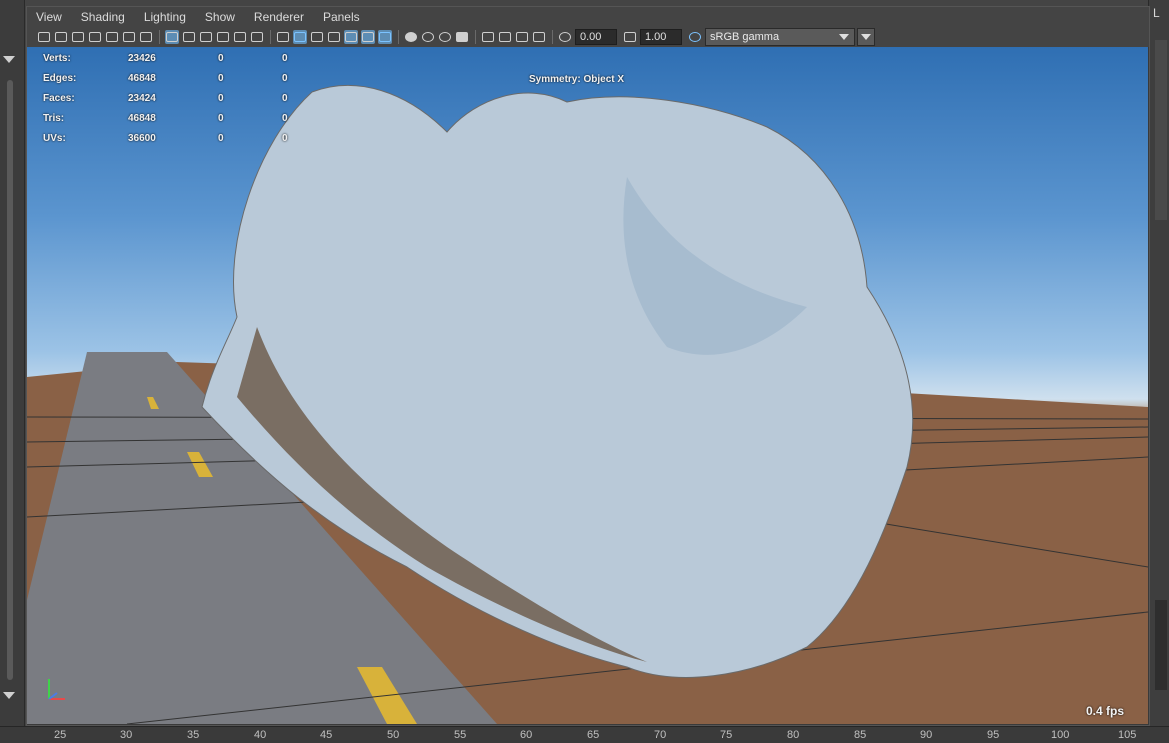 Image resolution: width=1169 pixels, height=743 pixels. What do you see at coordinates (1104, 711) in the screenshot?
I see `fps-readout: 0.4 fps` at bounding box center [1104, 711].